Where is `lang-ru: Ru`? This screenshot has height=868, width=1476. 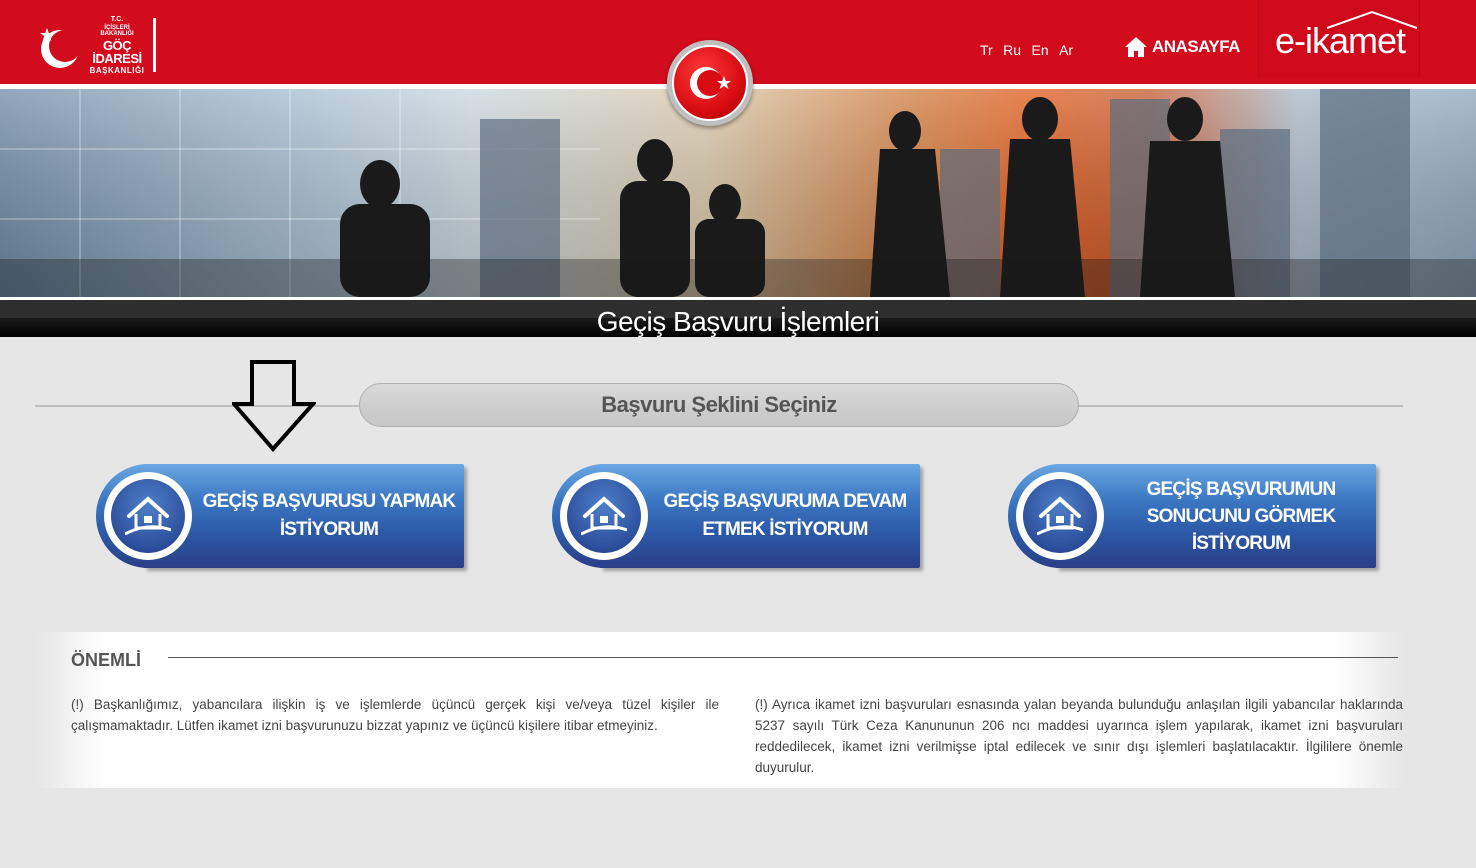 lang-ru: Ru is located at coordinates (1012, 50).